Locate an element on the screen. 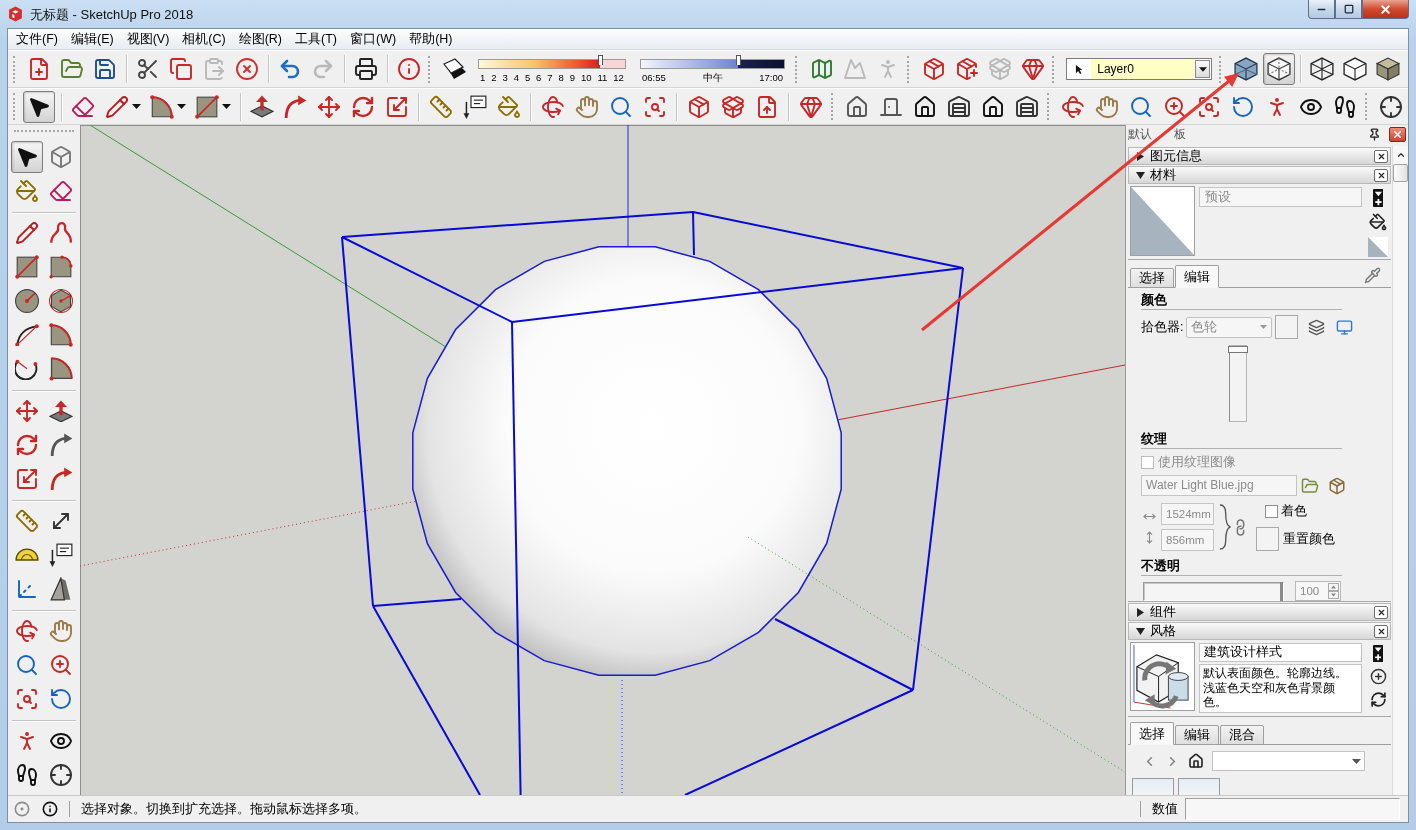 Image resolution: width=1416 pixels, height=830 pixels. opacity-slider is located at coordinates (1213, 591).